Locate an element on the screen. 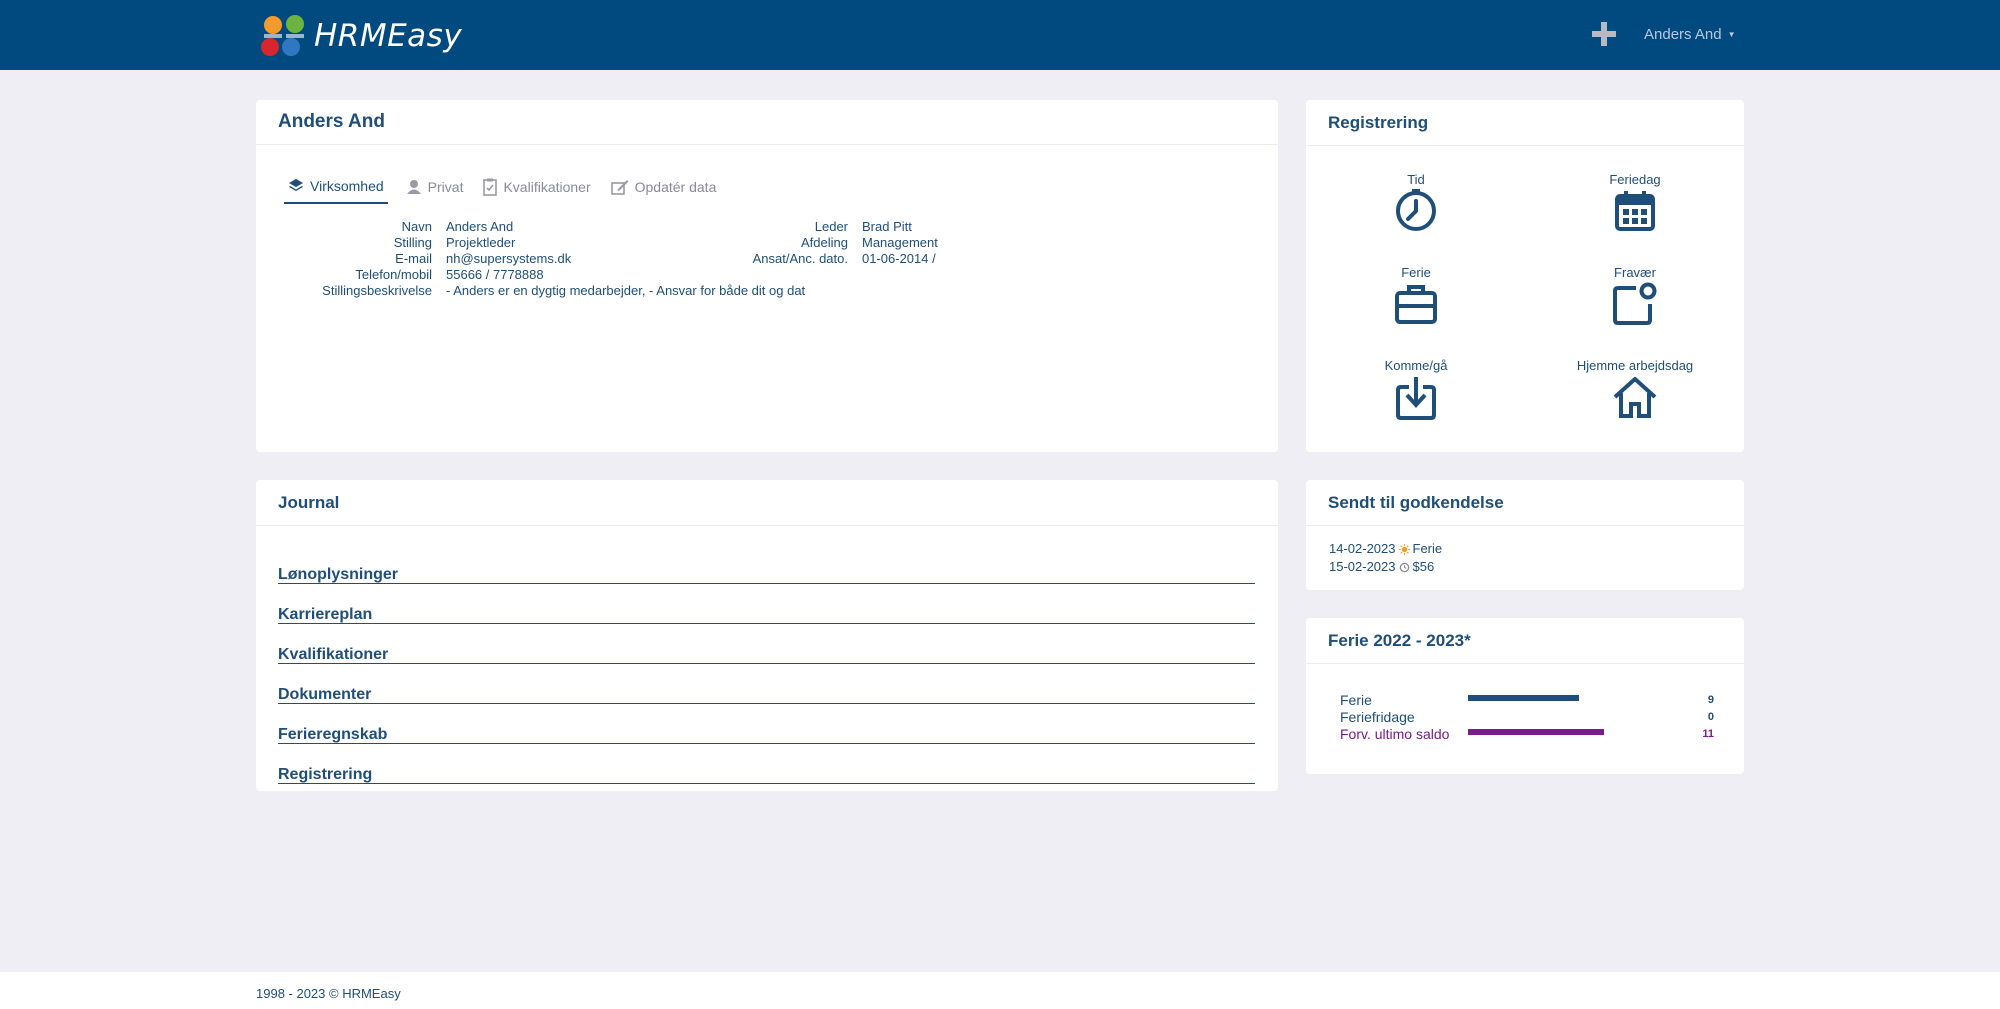  journal-item-kvalifikationer: Kvalifikationer is located at coordinates (766, 644).